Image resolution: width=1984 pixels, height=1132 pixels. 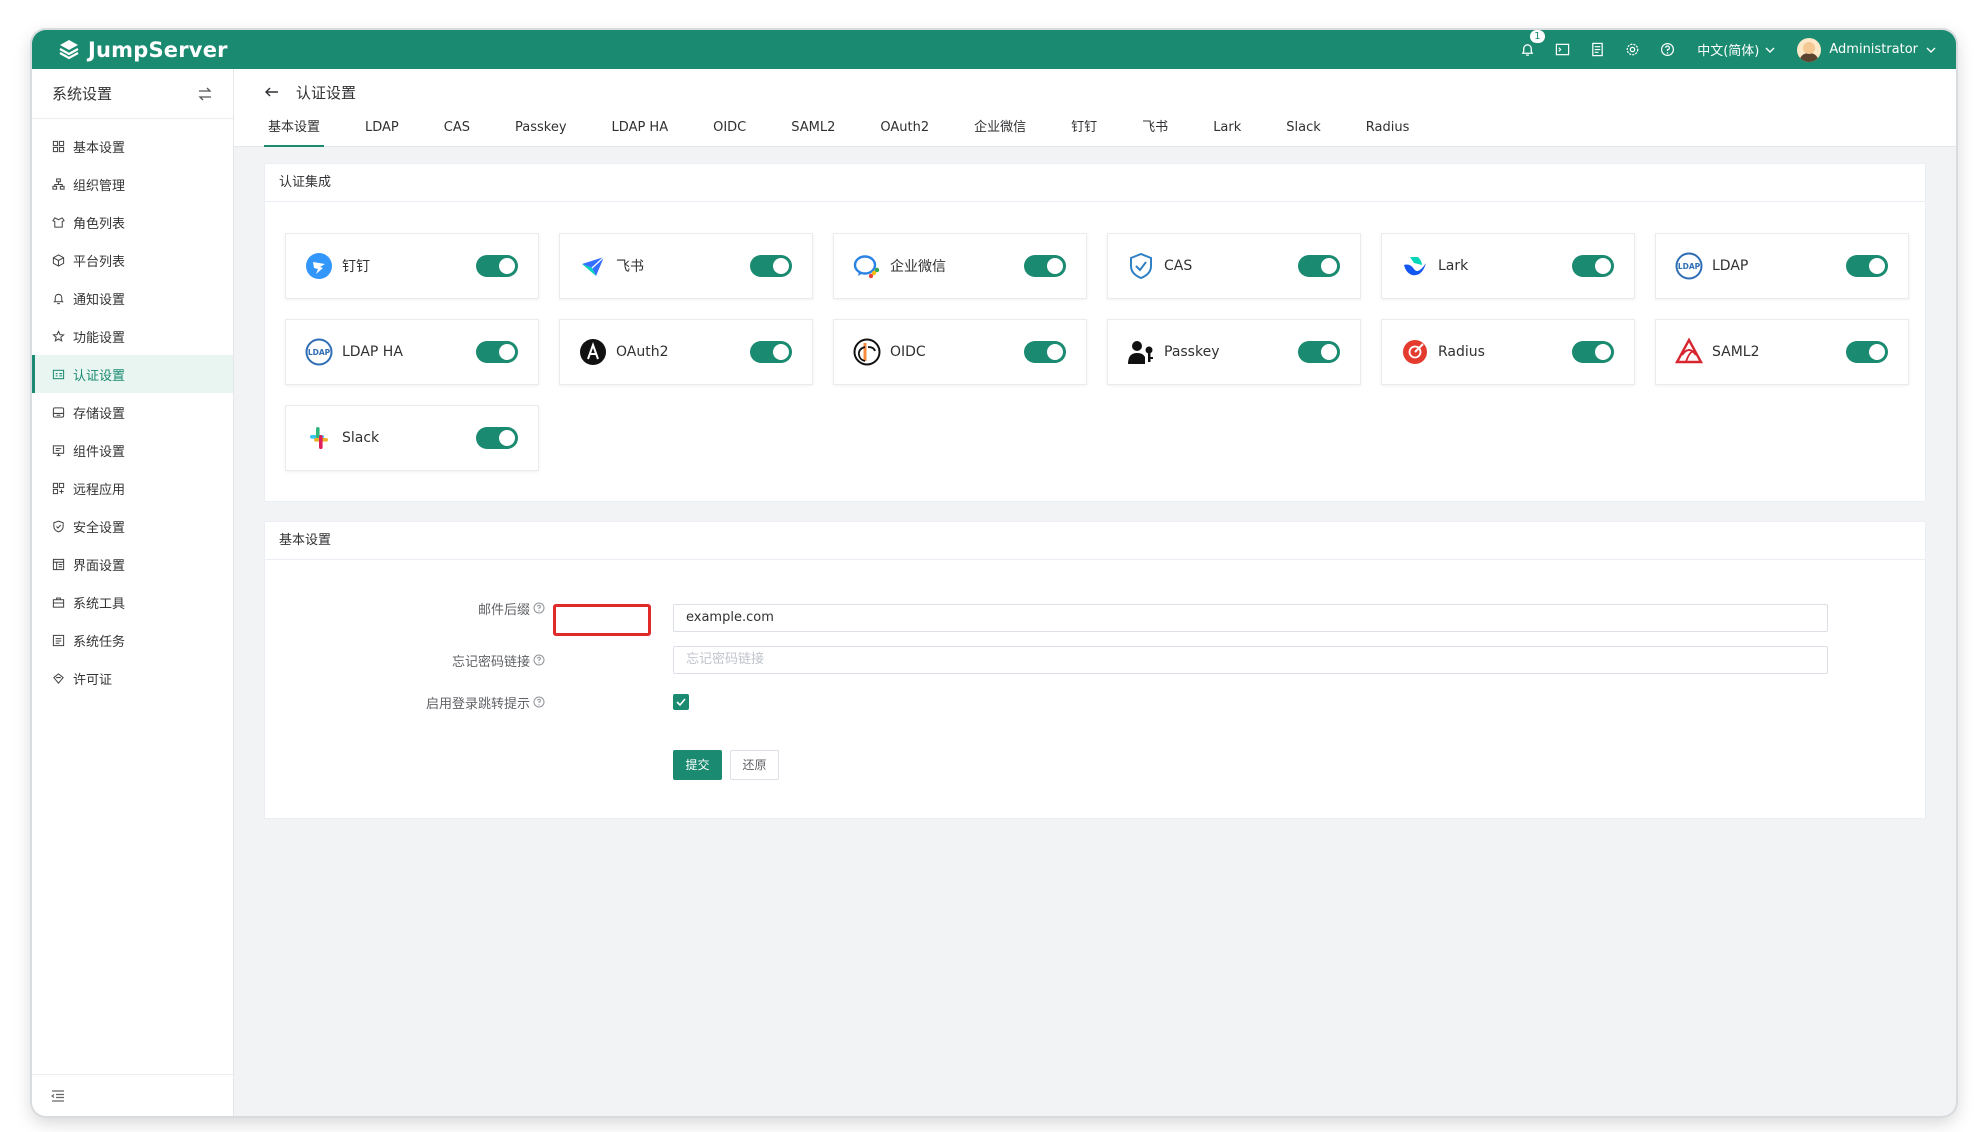 I want to click on tab-8: 企业微信, so click(x=1000, y=131).